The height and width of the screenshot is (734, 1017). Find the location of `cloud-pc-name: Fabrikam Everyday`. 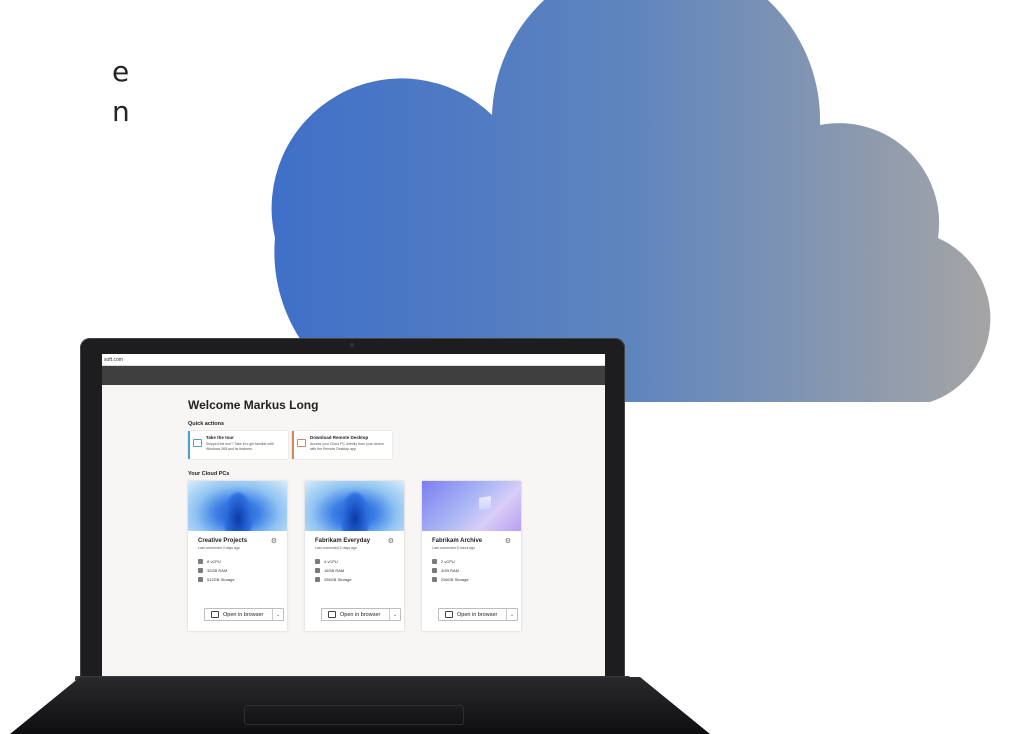

cloud-pc-name: Fabrikam Everyday is located at coordinates (343, 541).